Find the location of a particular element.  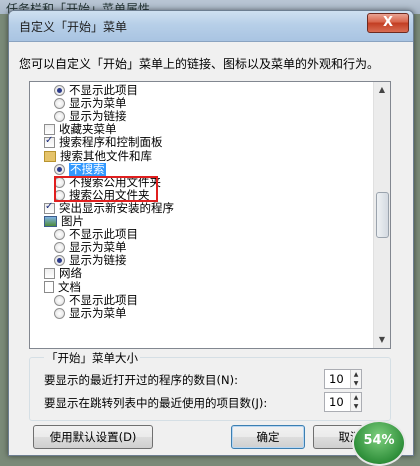

list-item: 搜索程序和控制面板 is located at coordinates (103, 142).